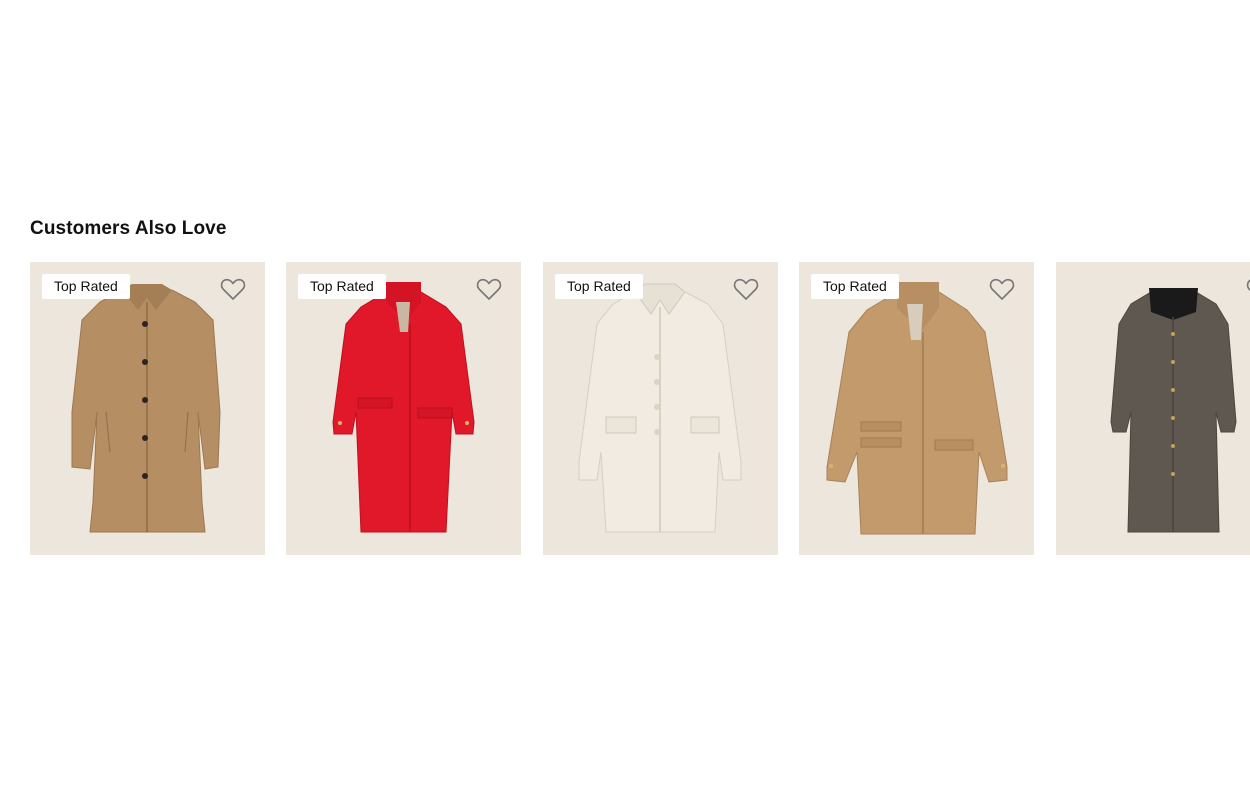 This screenshot has height=807, width=1250. Describe the element at coordinates (128, 228) in the screenshot. I see `section-title: Customers Also Love` at that location.